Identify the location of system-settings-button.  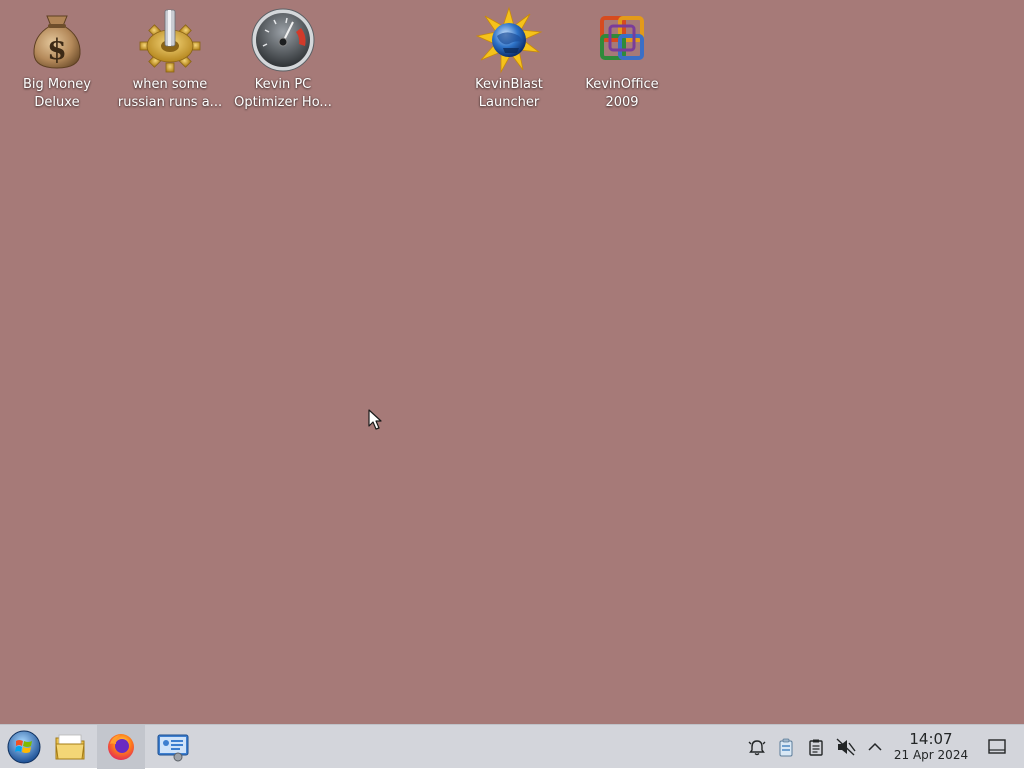
(173, 747).